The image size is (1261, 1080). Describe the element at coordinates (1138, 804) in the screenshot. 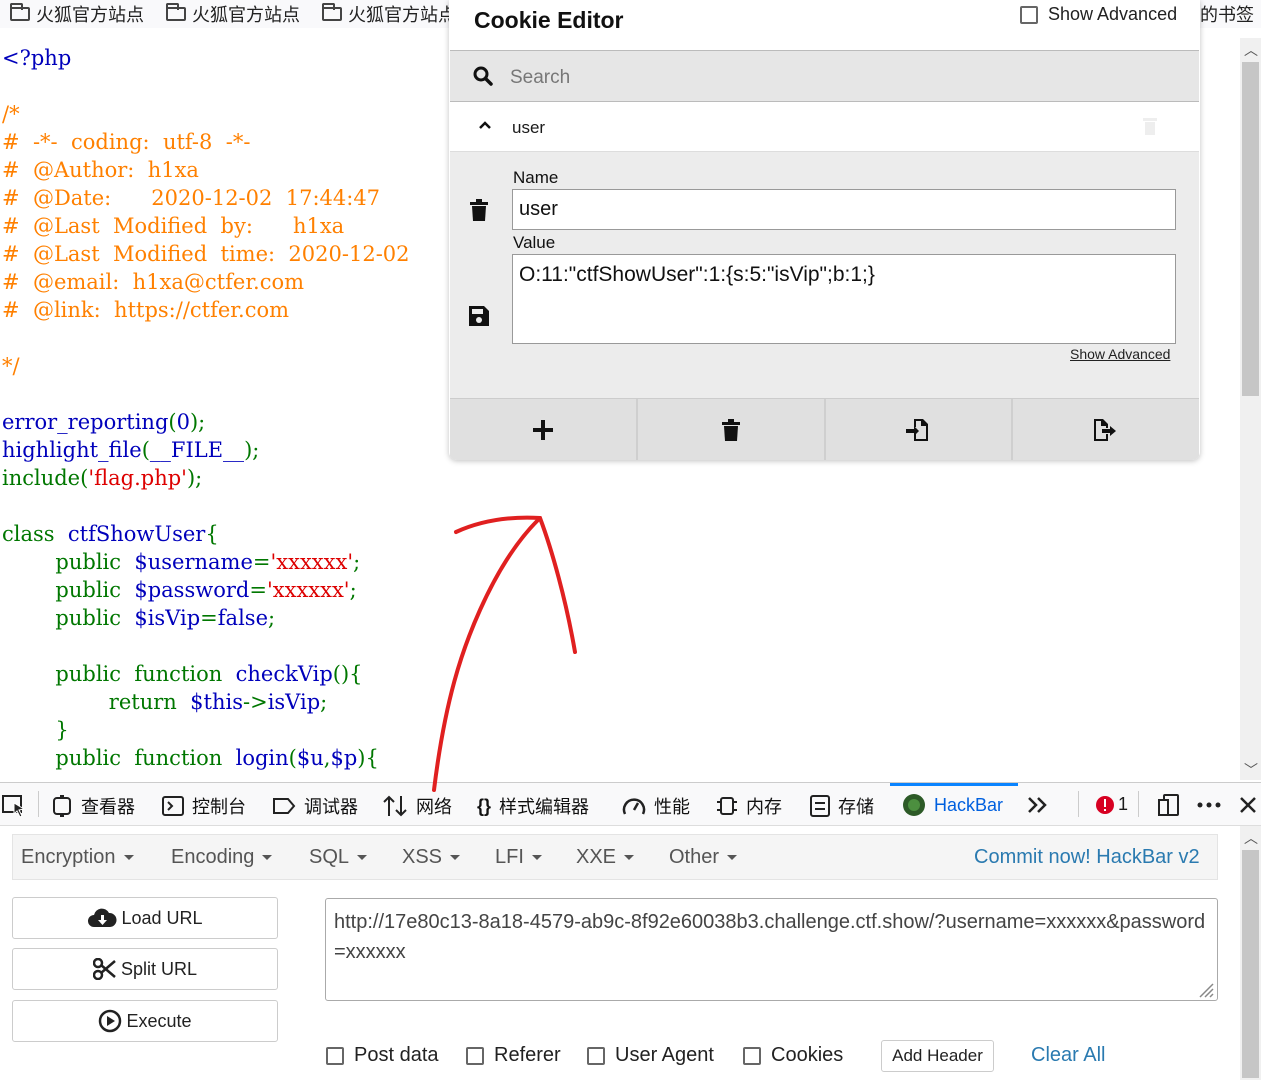

I see `separator` at that location.